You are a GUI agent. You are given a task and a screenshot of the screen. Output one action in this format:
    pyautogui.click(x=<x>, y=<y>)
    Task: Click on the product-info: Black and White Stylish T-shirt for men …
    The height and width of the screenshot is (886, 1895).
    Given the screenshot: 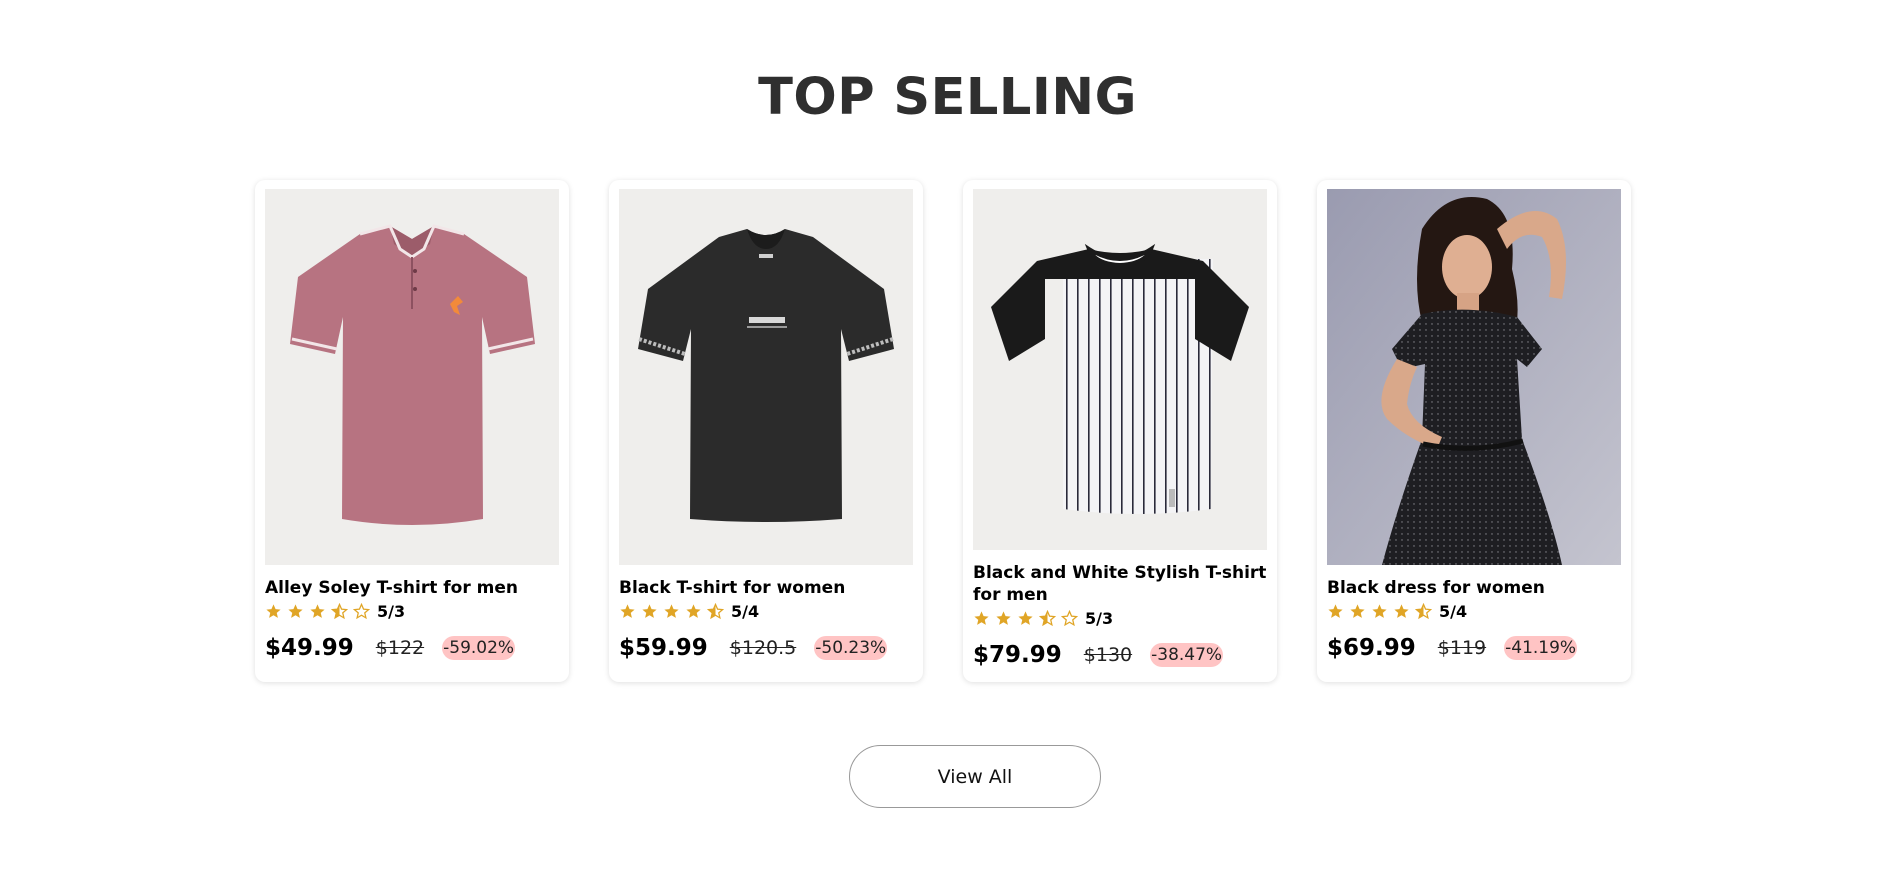 What is the action you would take?
    pyautogui.click(x=1121, y=615)
    